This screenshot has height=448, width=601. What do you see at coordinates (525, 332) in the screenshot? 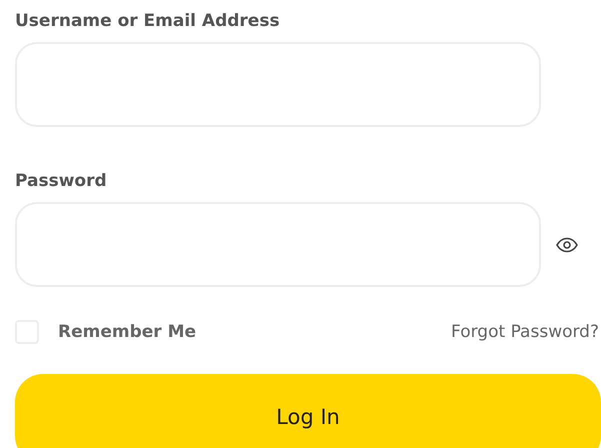
I see `forgot-password-link: Forgot Password?` at bounding box center [525, 332].